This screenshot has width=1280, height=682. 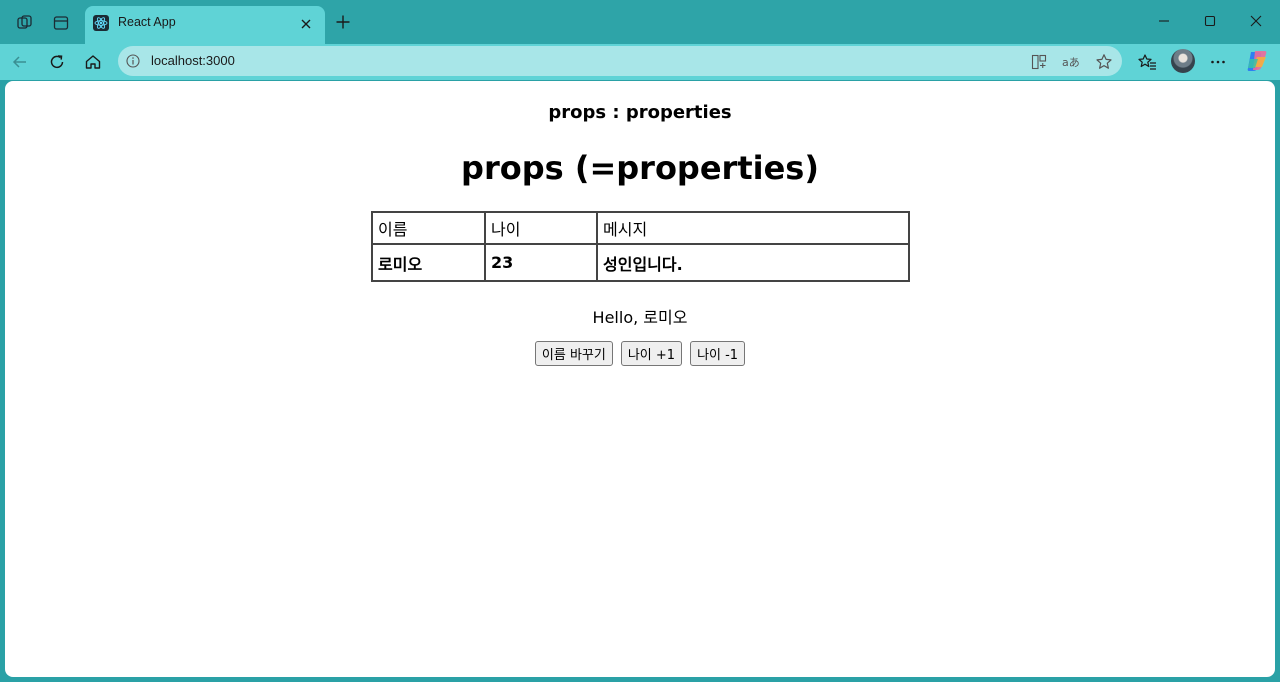 I want to click on read-aloud-icon: aあ, so click(x=1071, y=62).